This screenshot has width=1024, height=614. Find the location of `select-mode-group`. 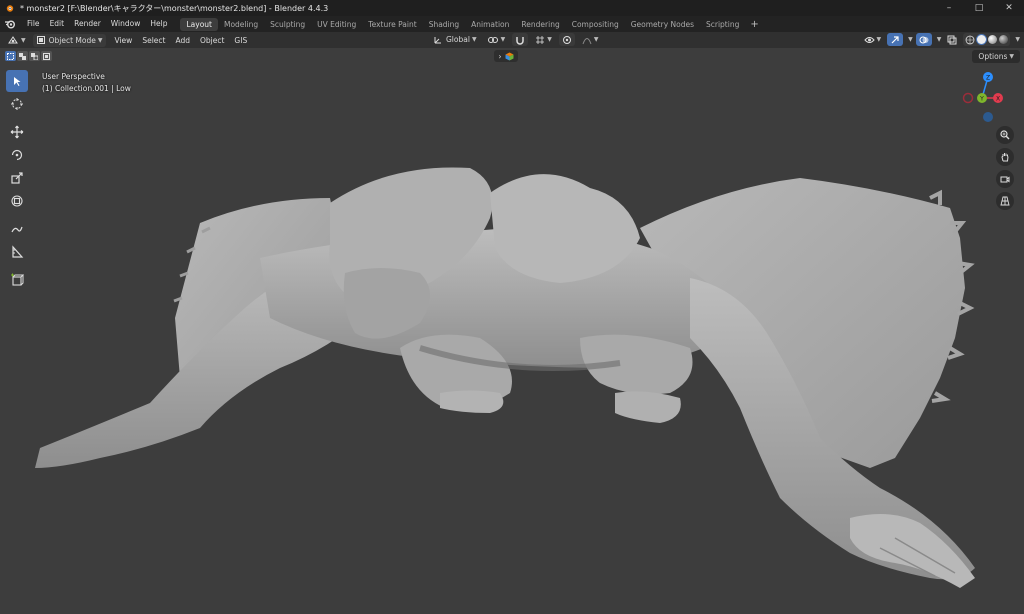

select-mode-group is located at coordinates (28, 56).